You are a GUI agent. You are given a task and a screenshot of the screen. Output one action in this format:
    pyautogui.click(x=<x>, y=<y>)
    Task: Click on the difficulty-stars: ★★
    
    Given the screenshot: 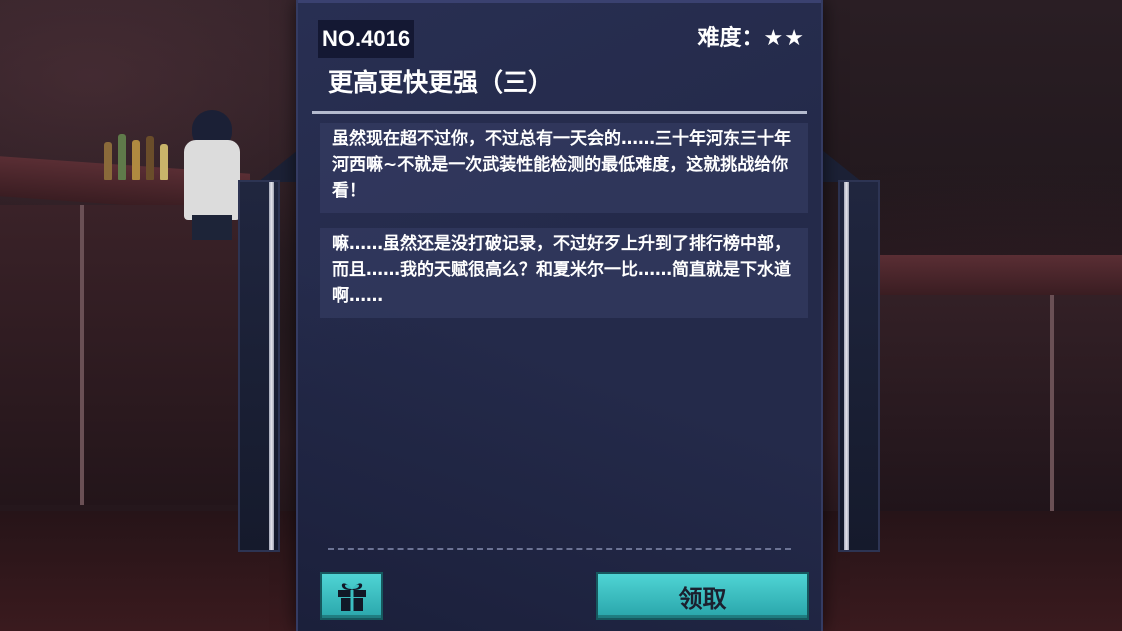 What is the action you would take?
    pyautogui.click(x=784, y=38)
    